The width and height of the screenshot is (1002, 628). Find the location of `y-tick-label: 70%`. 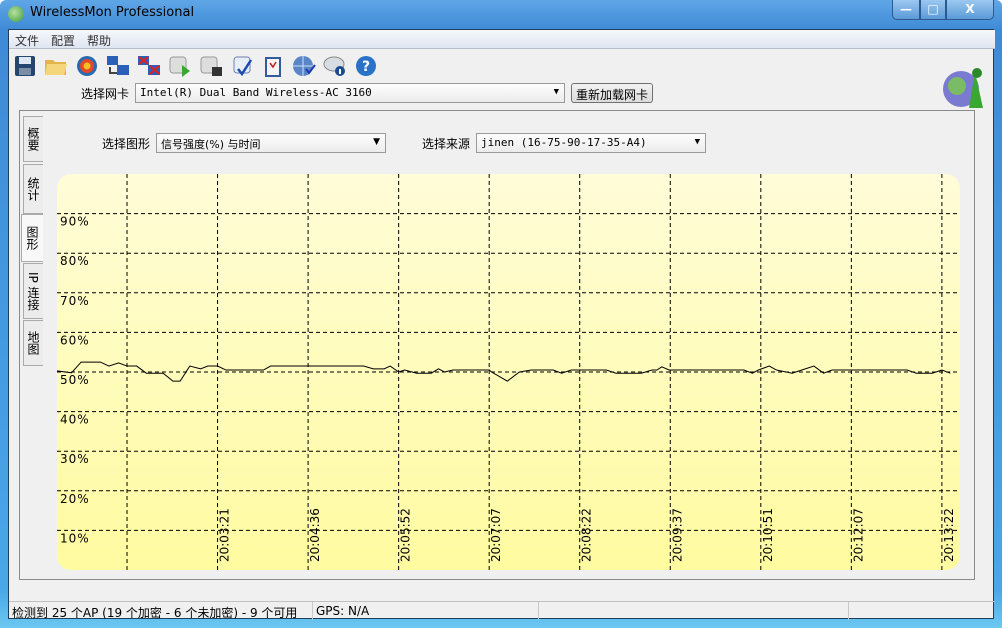

y-tick-label: 70% is located at coordinates (75, 301).